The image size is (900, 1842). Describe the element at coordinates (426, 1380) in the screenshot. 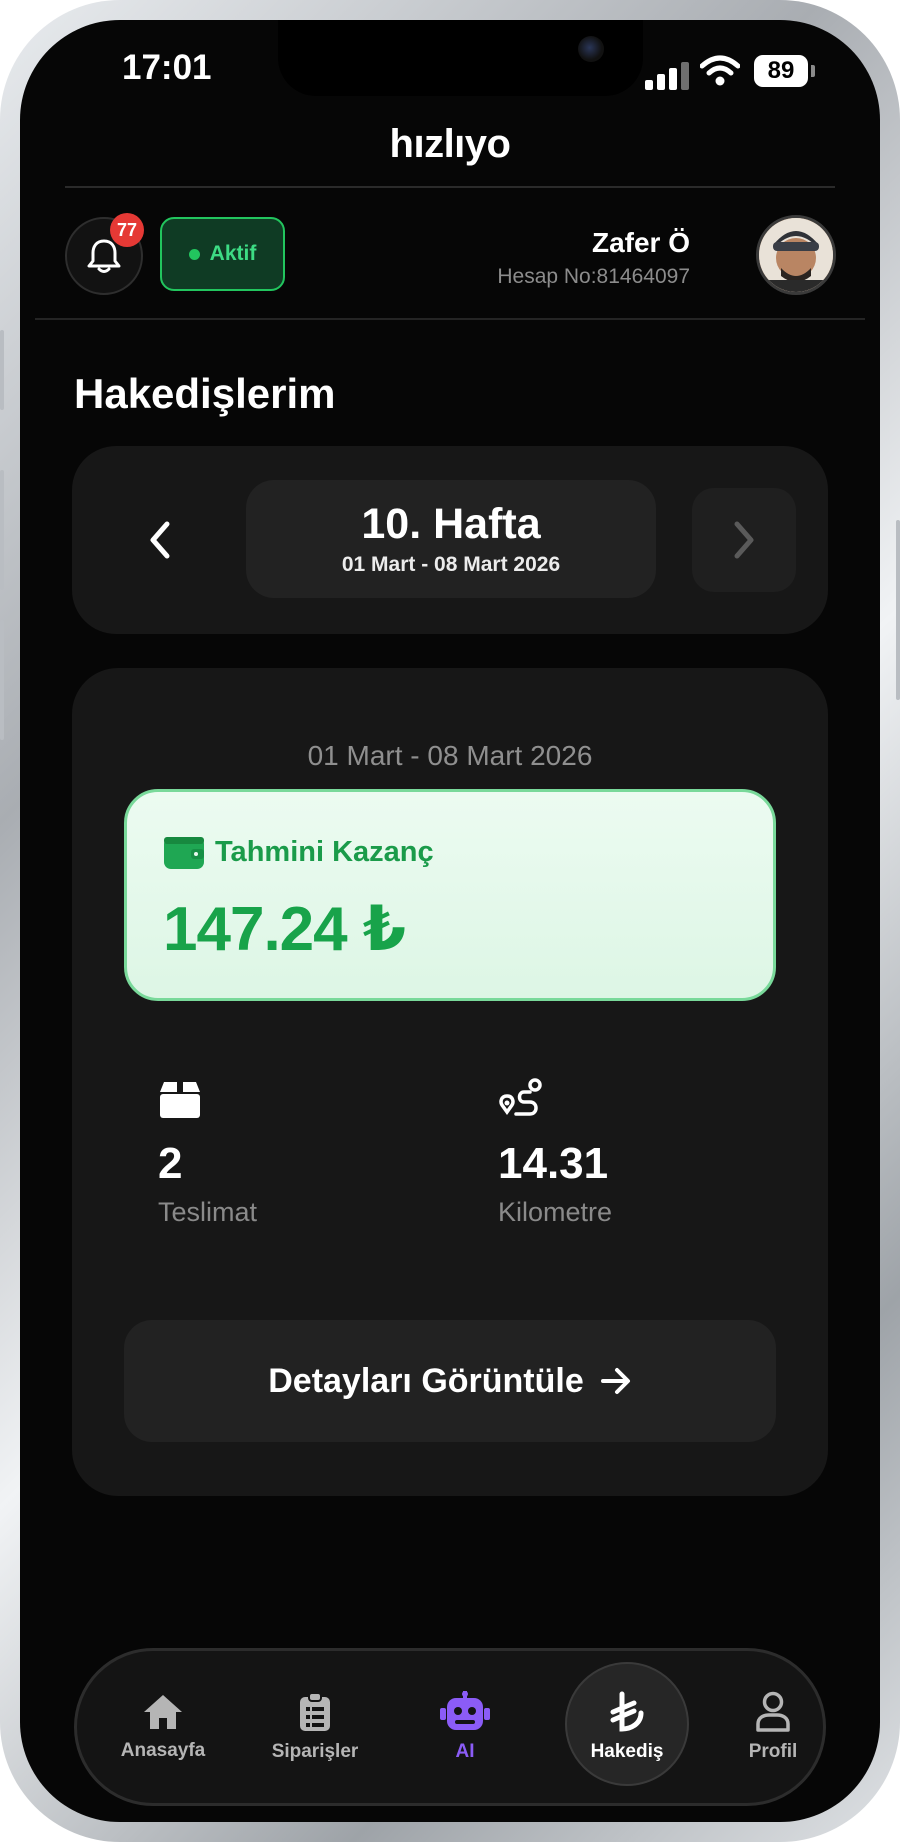

I see `view-details-label: Detayları Görüntüle` at that location.